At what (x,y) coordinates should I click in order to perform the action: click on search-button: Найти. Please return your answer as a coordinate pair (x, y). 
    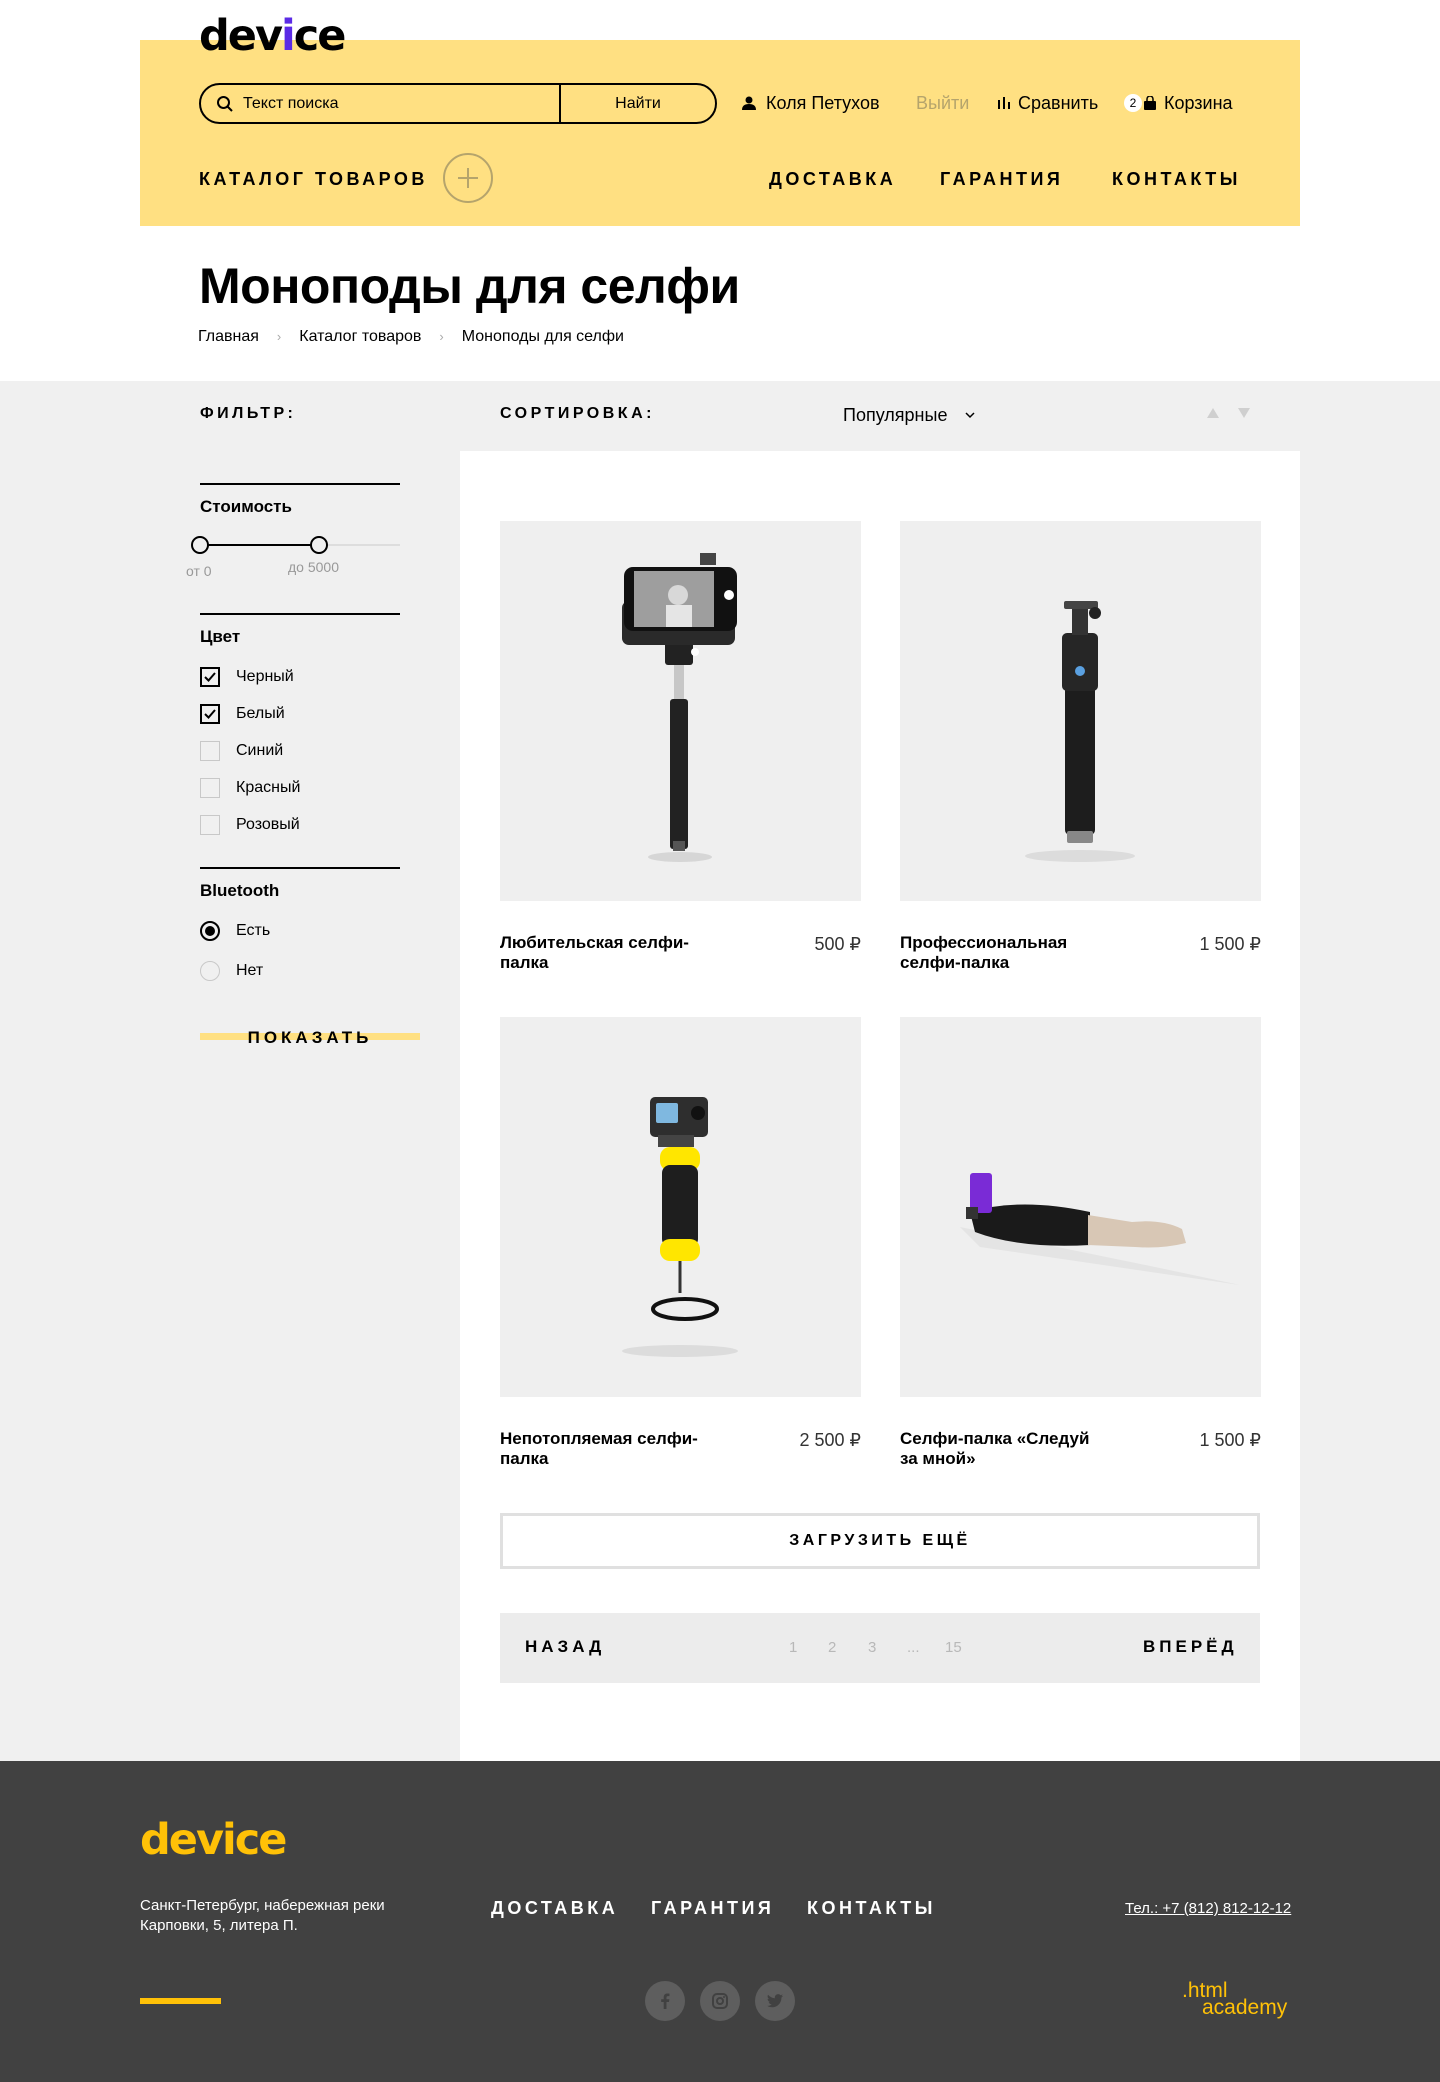
    Looking at the image, I should click on (637, 103).